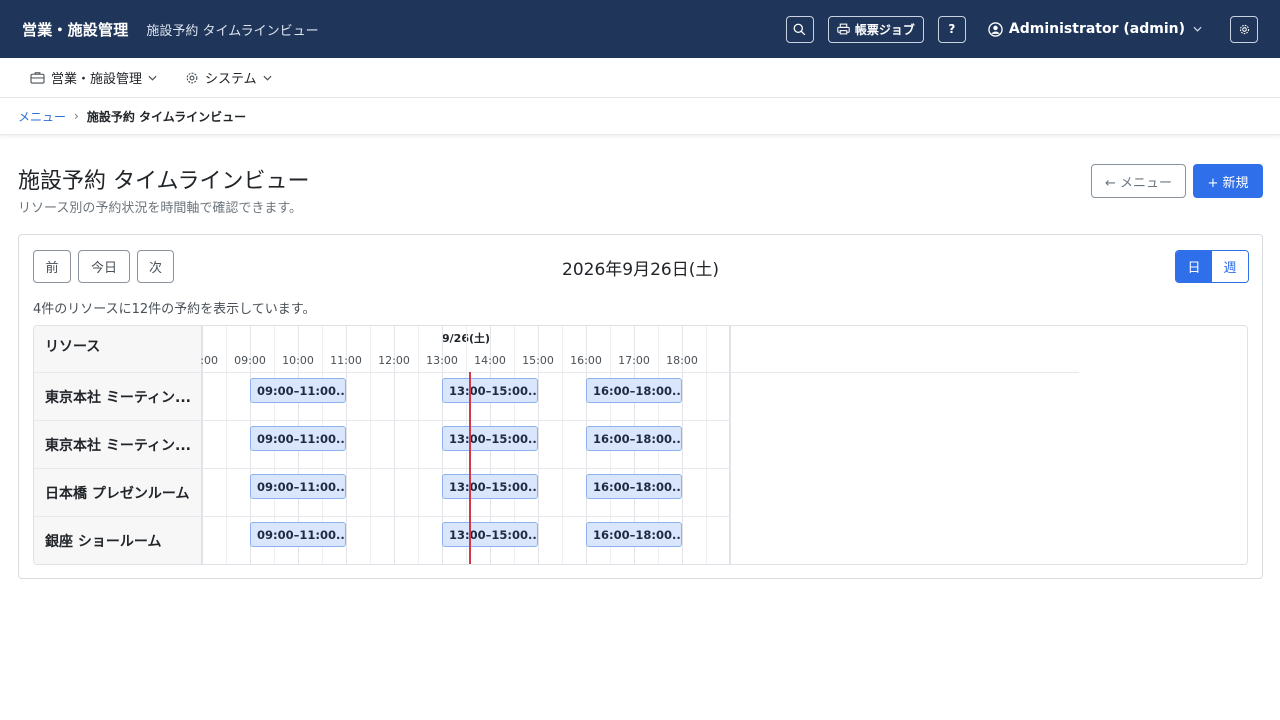  What do you see at coordinates (75, 29) in the screenshot?
I see `app-brand: 営業・施設管理` at bounding box center [75, 29].